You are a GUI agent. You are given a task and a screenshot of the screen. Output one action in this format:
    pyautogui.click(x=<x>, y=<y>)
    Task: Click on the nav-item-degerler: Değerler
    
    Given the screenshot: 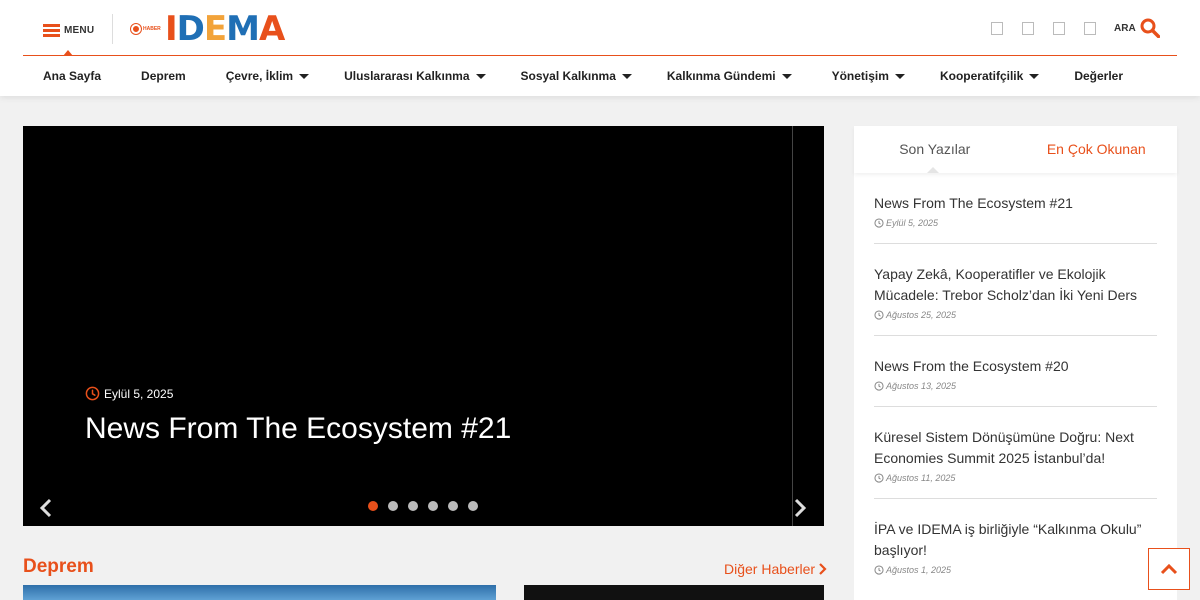 What is the action you would take?
    pyautogui.click(x=1098, y=76)
    